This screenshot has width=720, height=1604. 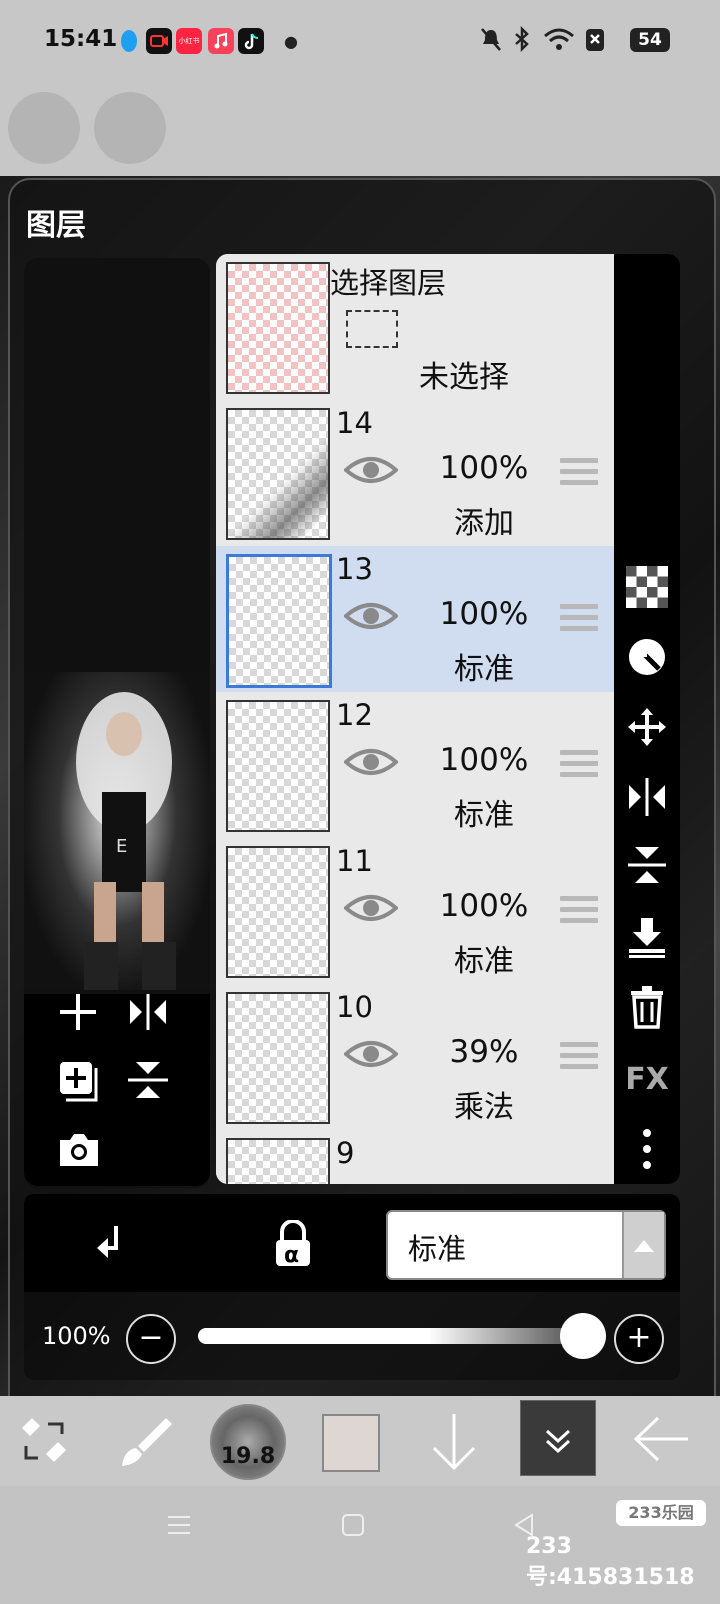 What do you see at coordinates (148, 1080) in the screenshot?
I see `flip-v-icon` at bounding box center [148, 1080].